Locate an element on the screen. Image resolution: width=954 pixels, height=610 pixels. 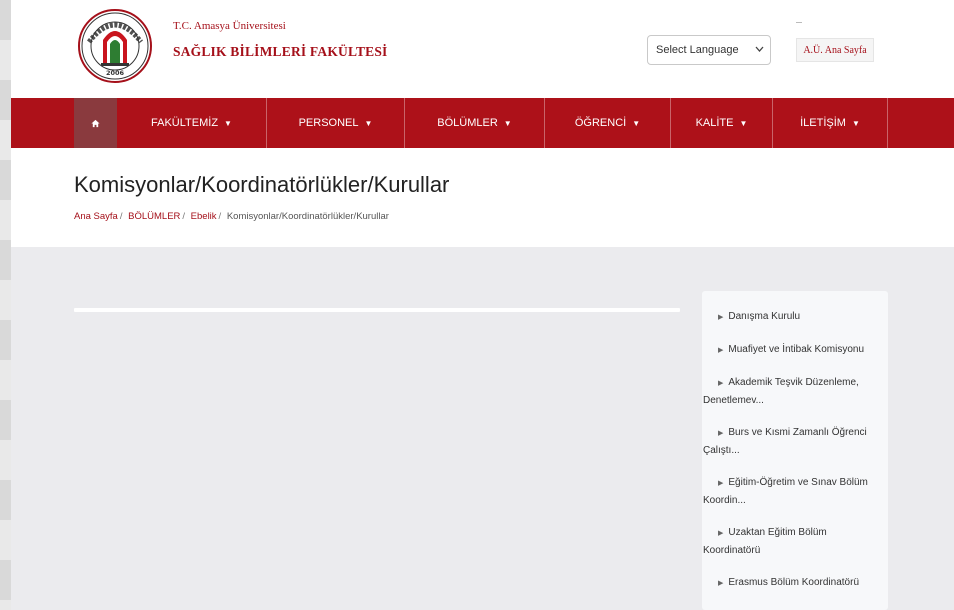
nav-item-fakultemiz: FAKÜLTEMİZ ▼ is located at coordinates (192, 123).